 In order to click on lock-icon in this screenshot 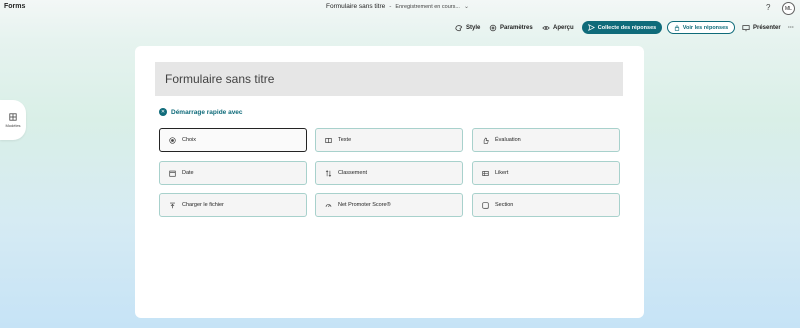, I will do `click(676, 27)`.